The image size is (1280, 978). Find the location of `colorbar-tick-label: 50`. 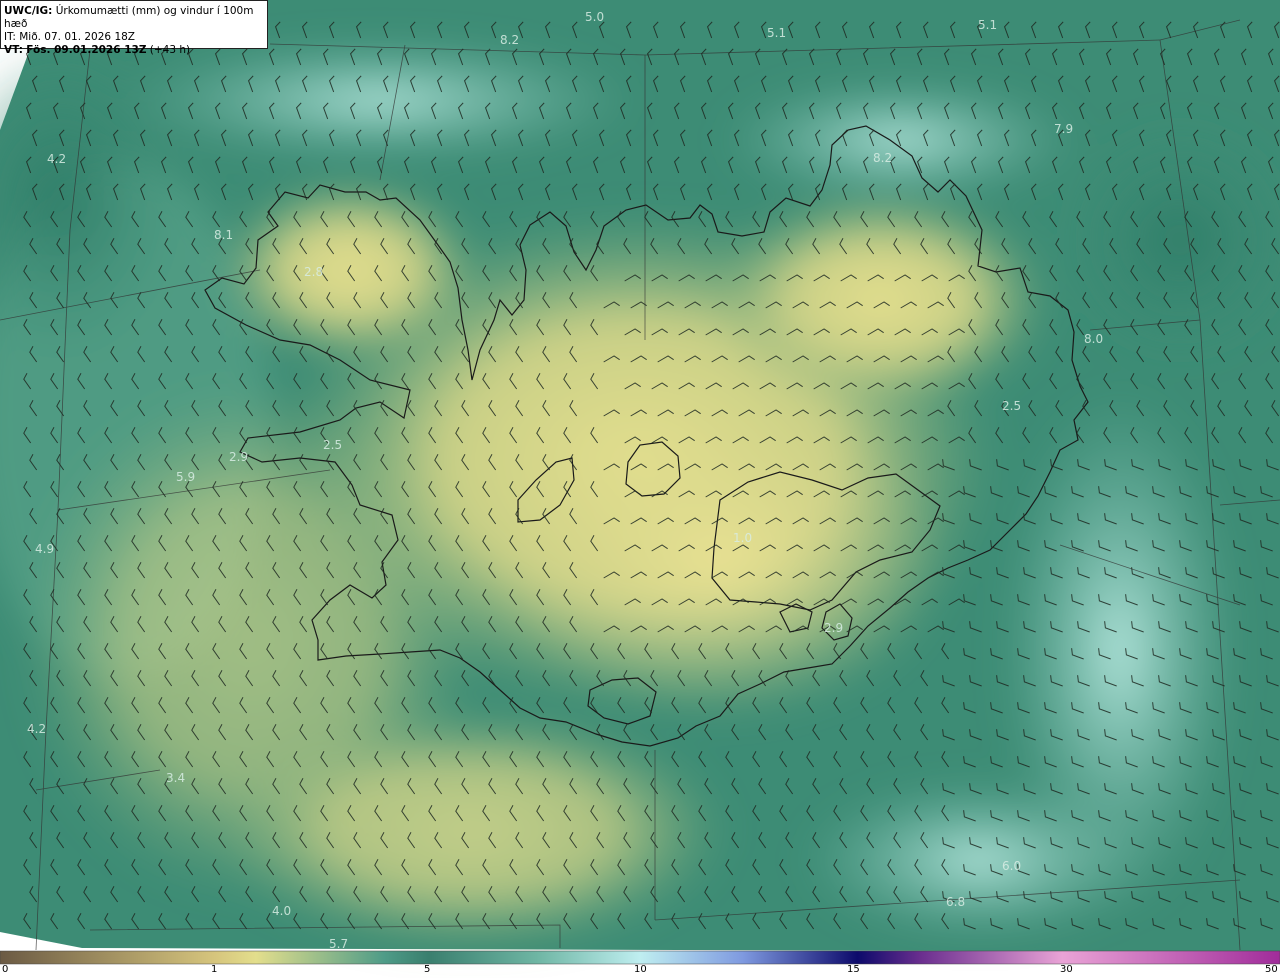

colorbar-tick-label: 50 is located at coordinates (1271, 969).